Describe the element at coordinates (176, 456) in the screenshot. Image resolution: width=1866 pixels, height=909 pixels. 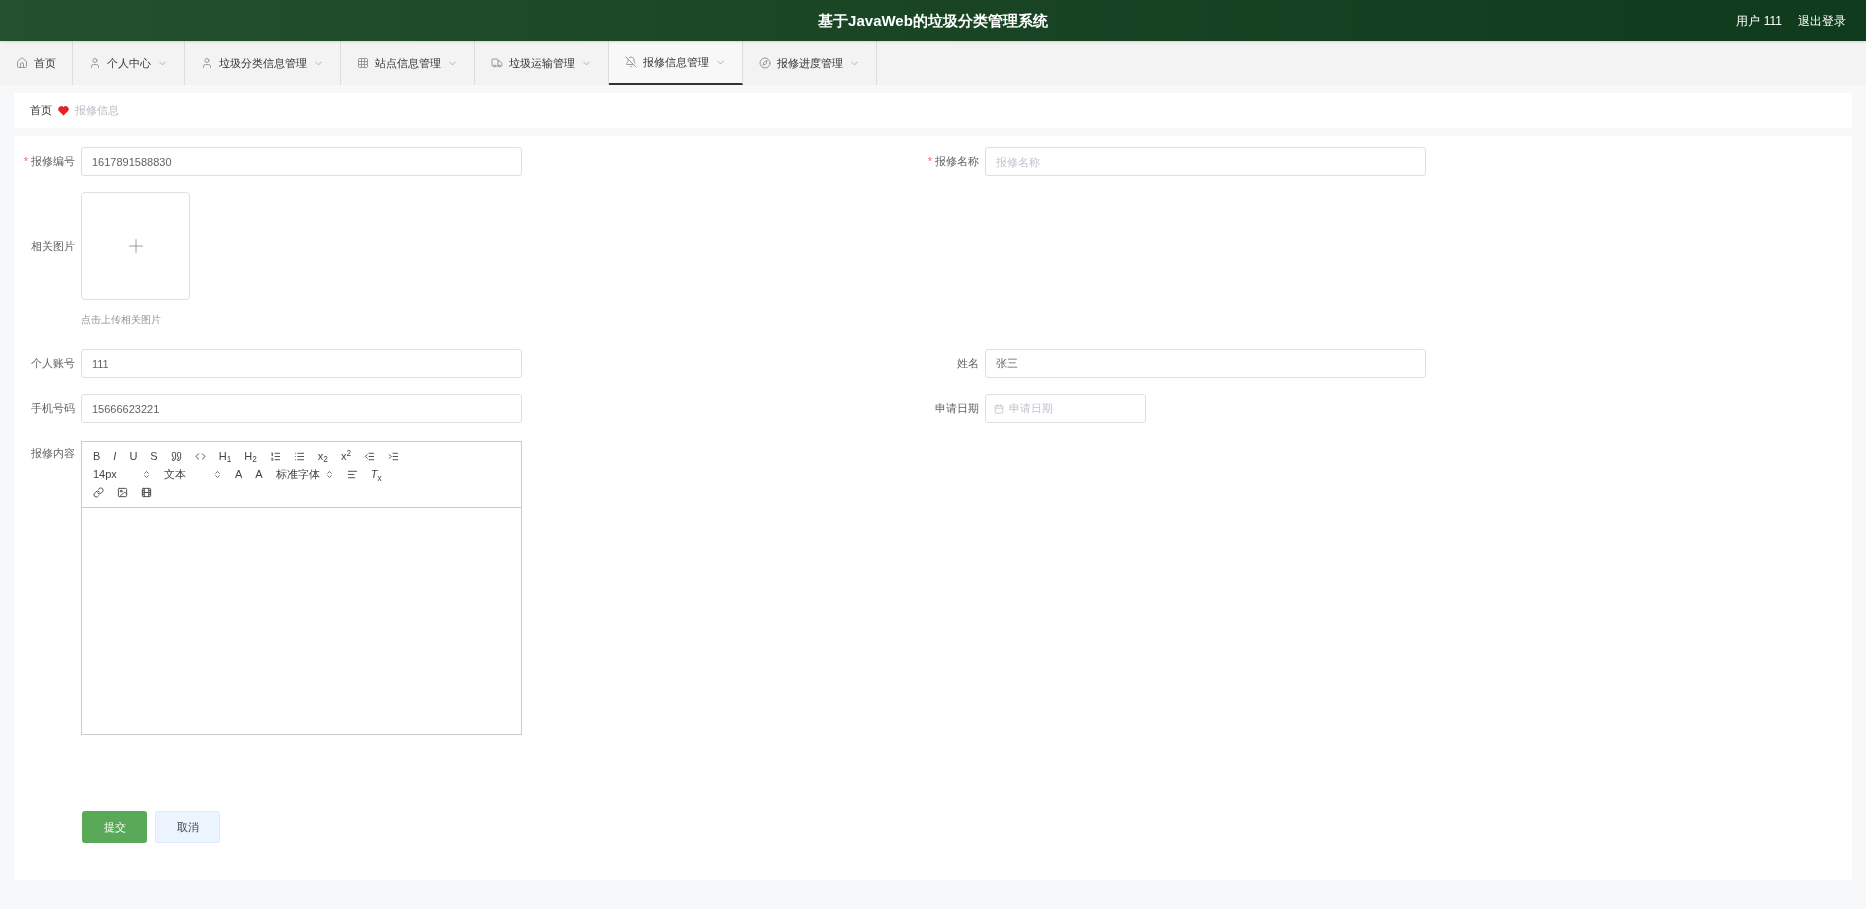
I see `quote-icon` at that location.